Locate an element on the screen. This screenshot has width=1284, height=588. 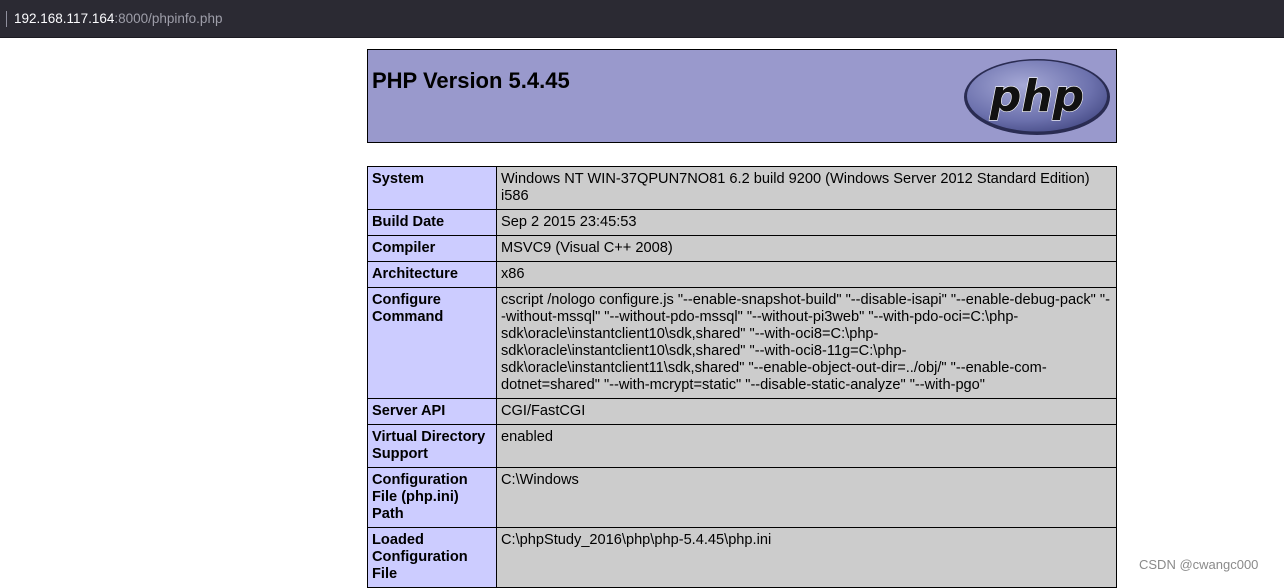
setting-name: Virtual Directory Support is located at coordinates (432, 446).